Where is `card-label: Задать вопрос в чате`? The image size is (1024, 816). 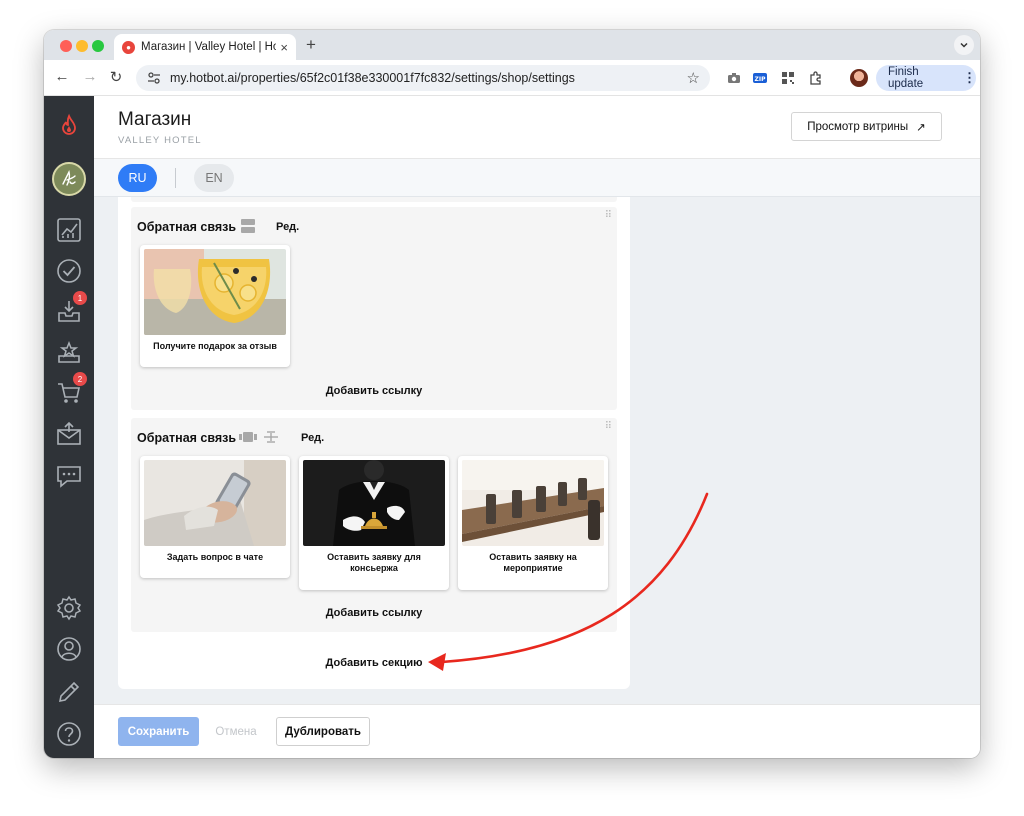
card-label: Задать вопрос в чате is located at coordinates (215, 557).